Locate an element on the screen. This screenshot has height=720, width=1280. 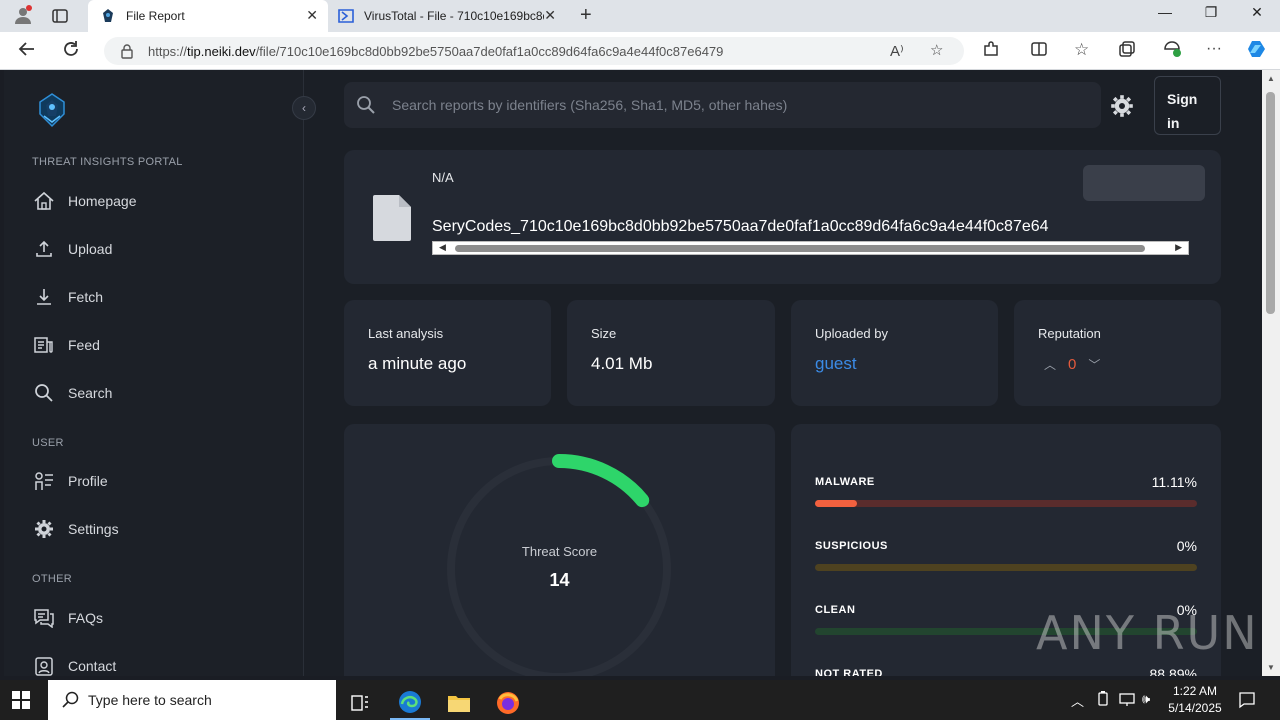
firefox-icon is located at coordinates (508, 703).